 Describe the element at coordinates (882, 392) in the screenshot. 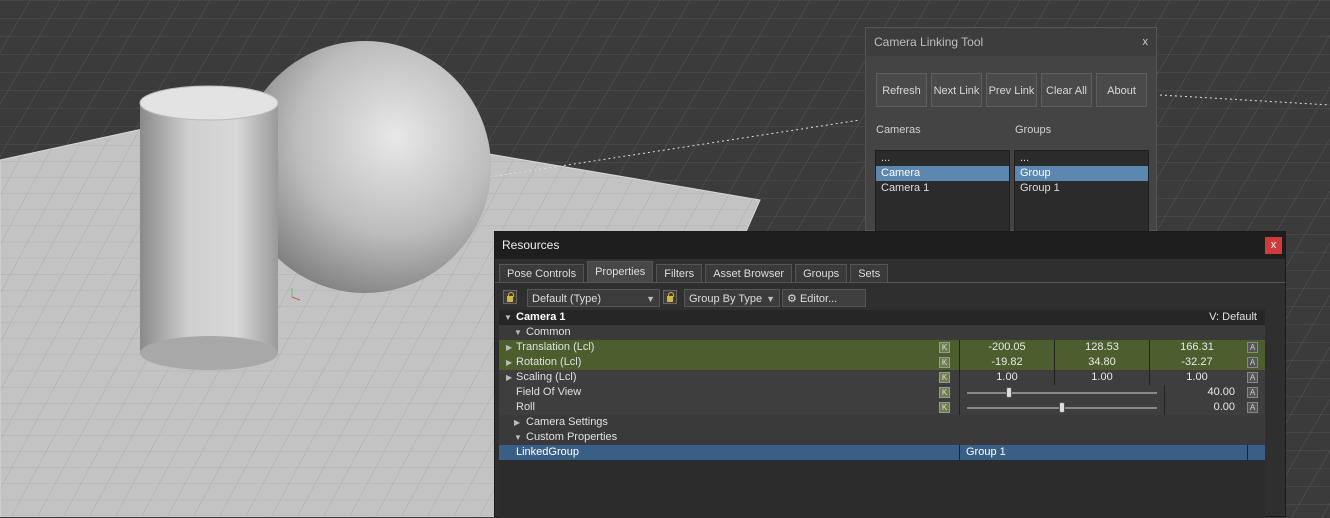

I see `field-of-view-row: Field Of View K 40.00 A` at that location.